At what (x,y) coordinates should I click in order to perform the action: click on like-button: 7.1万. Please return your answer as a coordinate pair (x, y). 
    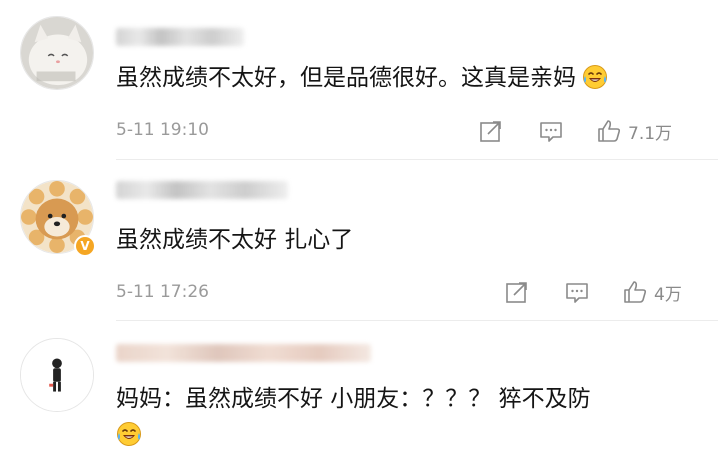
    Looking at the image, I should click on (634, 131).